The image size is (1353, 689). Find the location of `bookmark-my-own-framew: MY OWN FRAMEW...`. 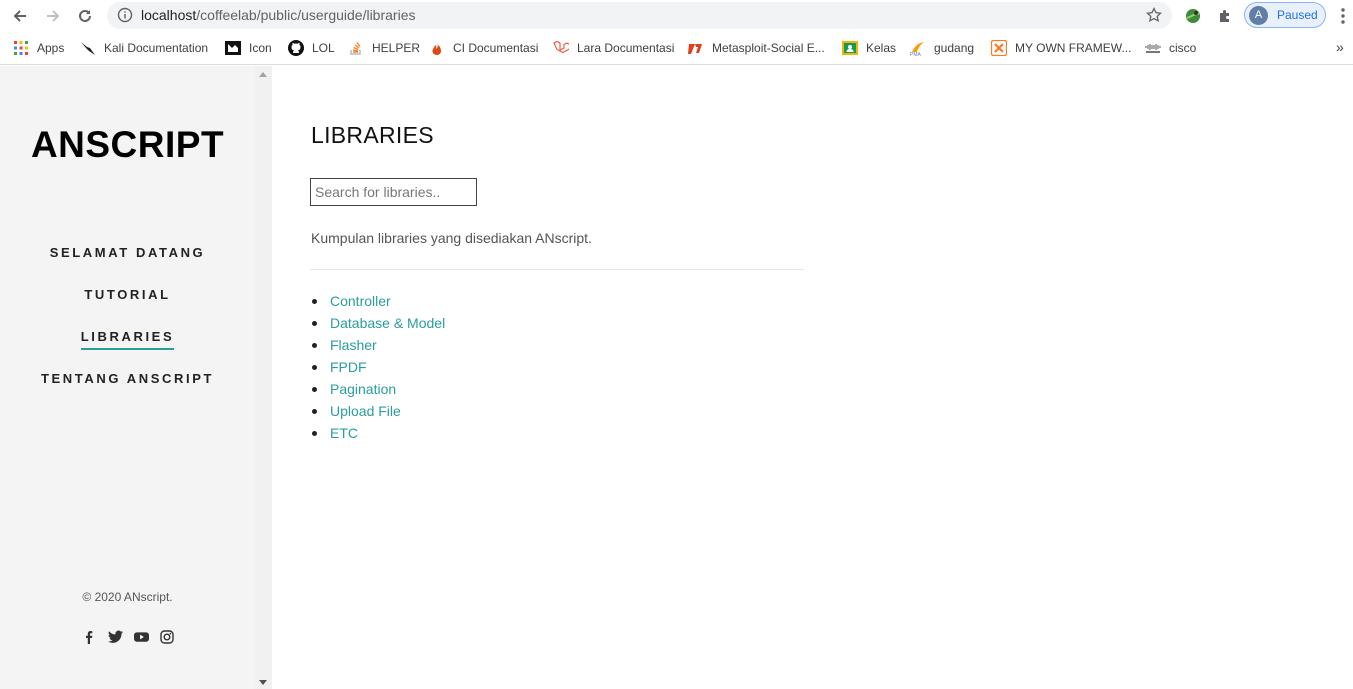

bookmark-my-own-framew: MY OWN FRAMEW... is located at coordinates (1061, 48).